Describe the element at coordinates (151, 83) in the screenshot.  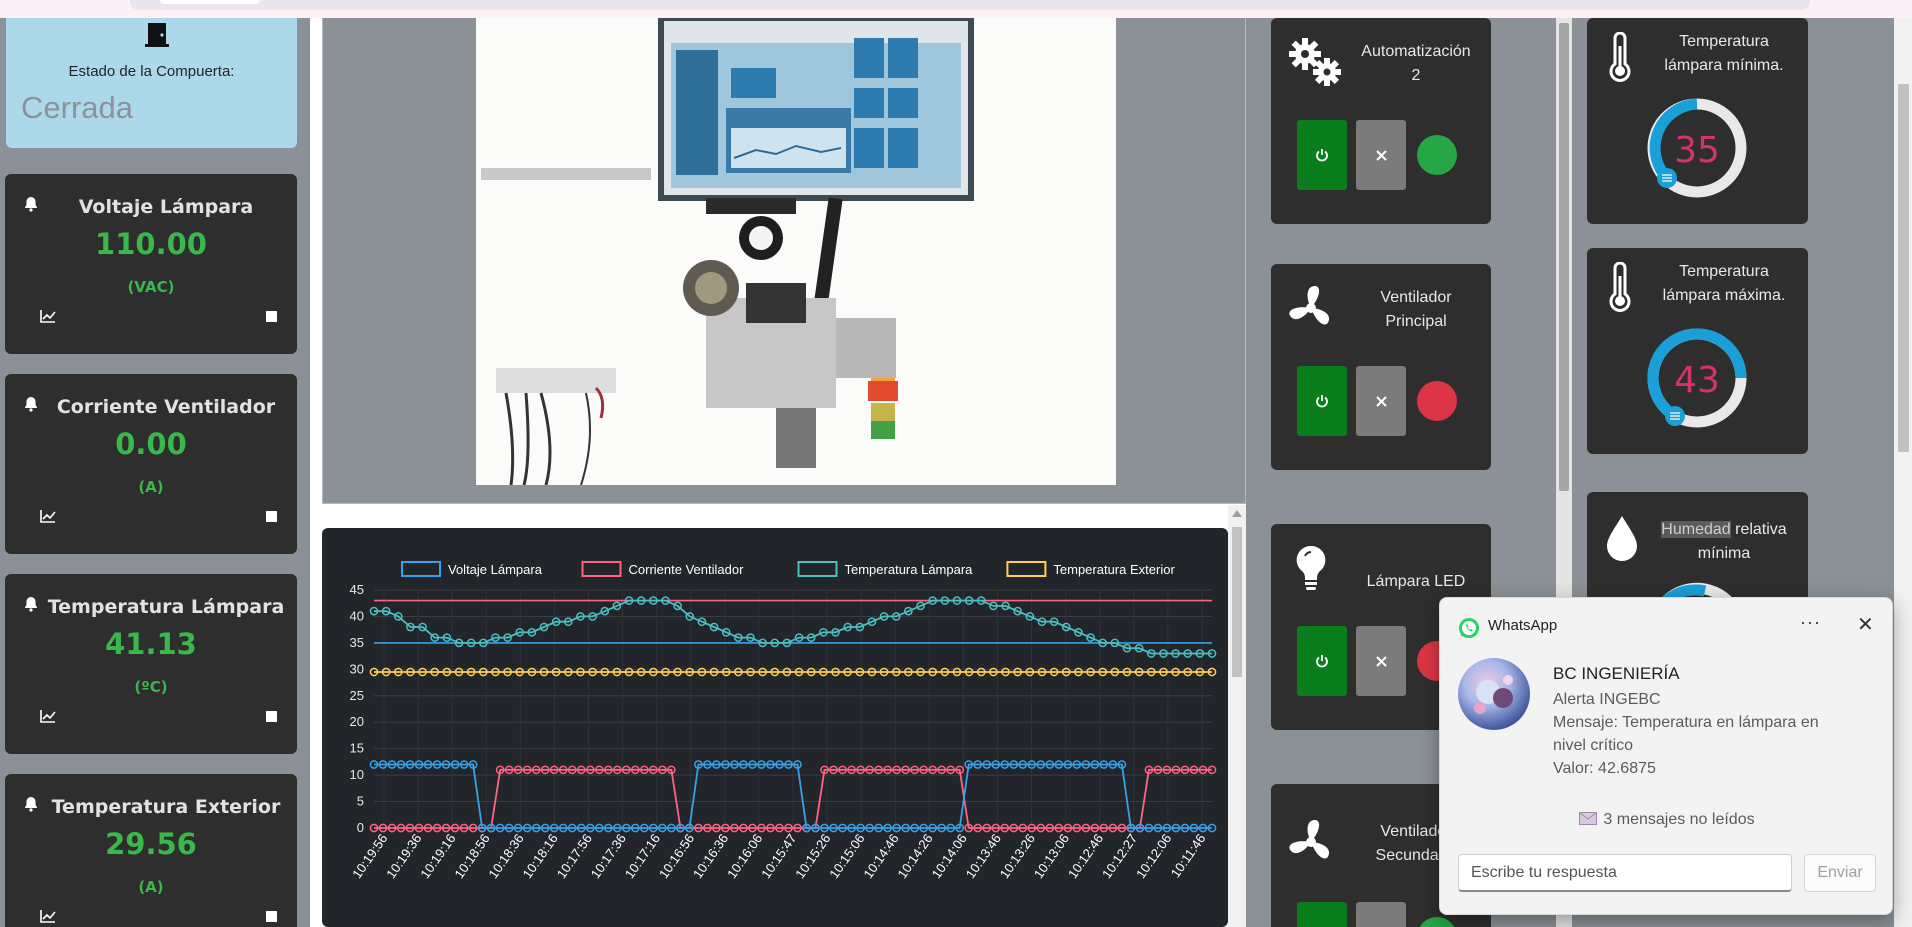
I see `gate-status-card: Estado de la Compuerta: Cerrada` at that location.